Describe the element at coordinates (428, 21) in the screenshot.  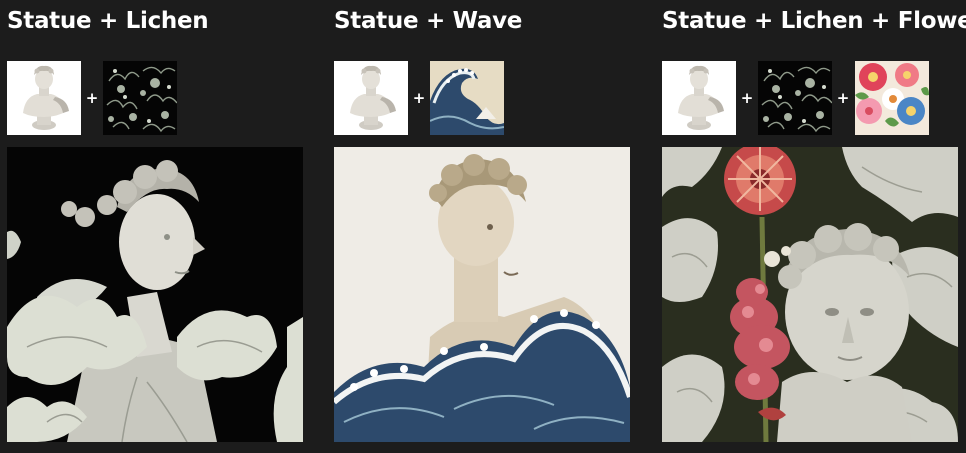
I see `panel-title: Statue + Wave` at that location.